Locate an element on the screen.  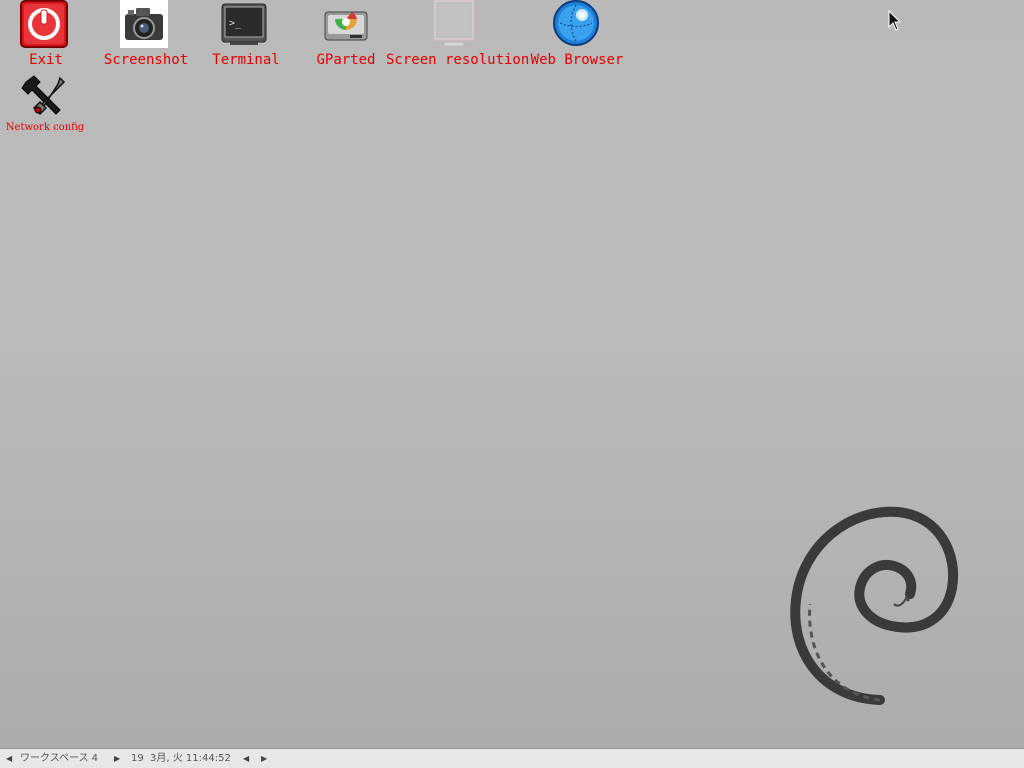
desktop-icon-exit: Exit is located at coordinates (46, 35).